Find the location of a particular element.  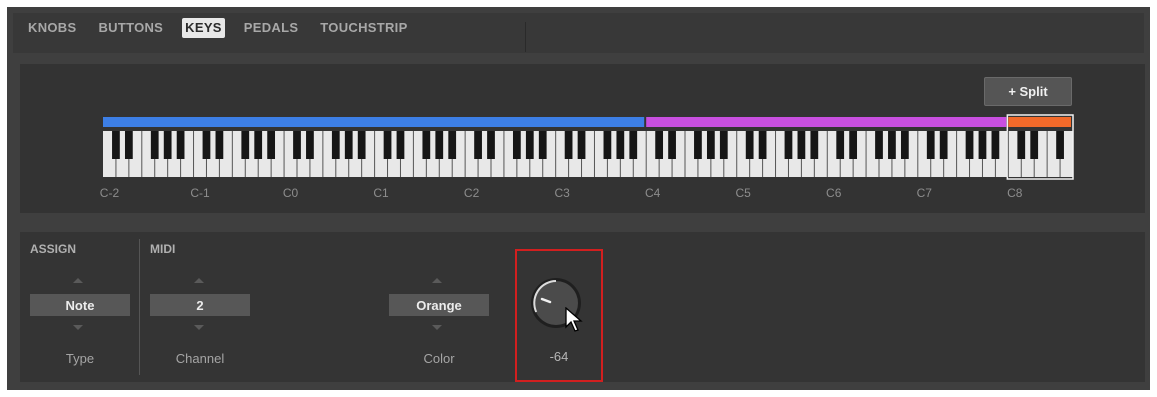

octave-label: C8 is located at coordinates (1015, 193).